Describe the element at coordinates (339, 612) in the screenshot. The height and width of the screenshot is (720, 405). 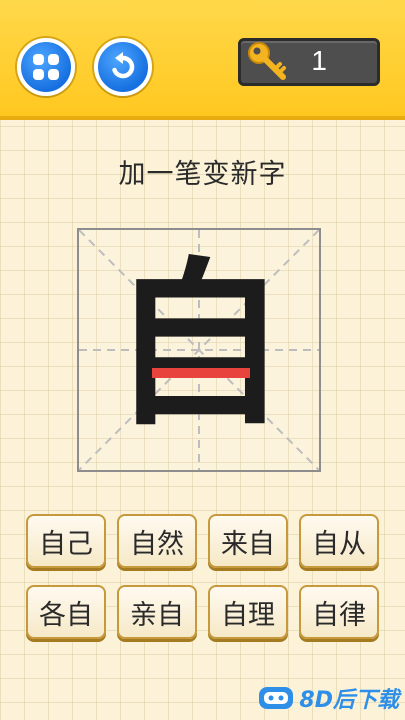
I see `answer-button: 自律` at that location.